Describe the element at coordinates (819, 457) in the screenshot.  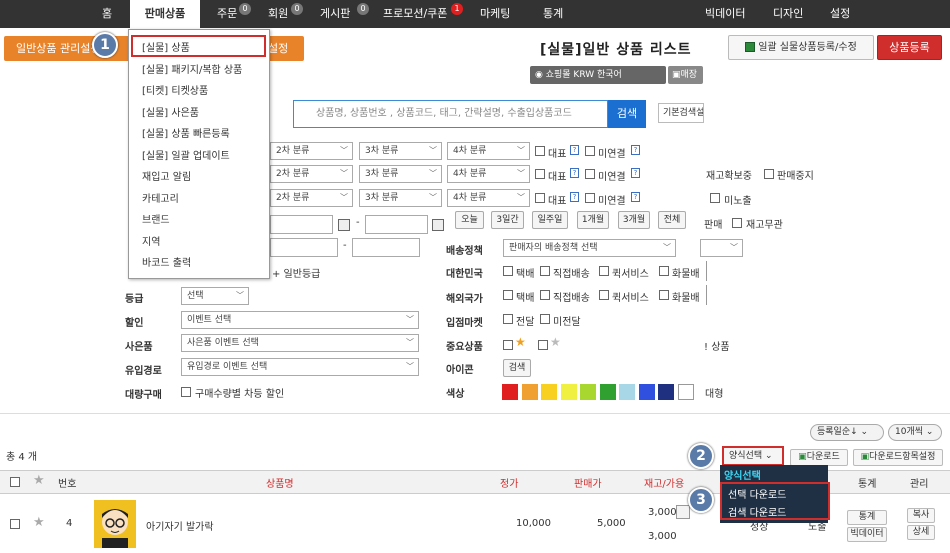
I see `download-button: ▣다운로드` at that location.